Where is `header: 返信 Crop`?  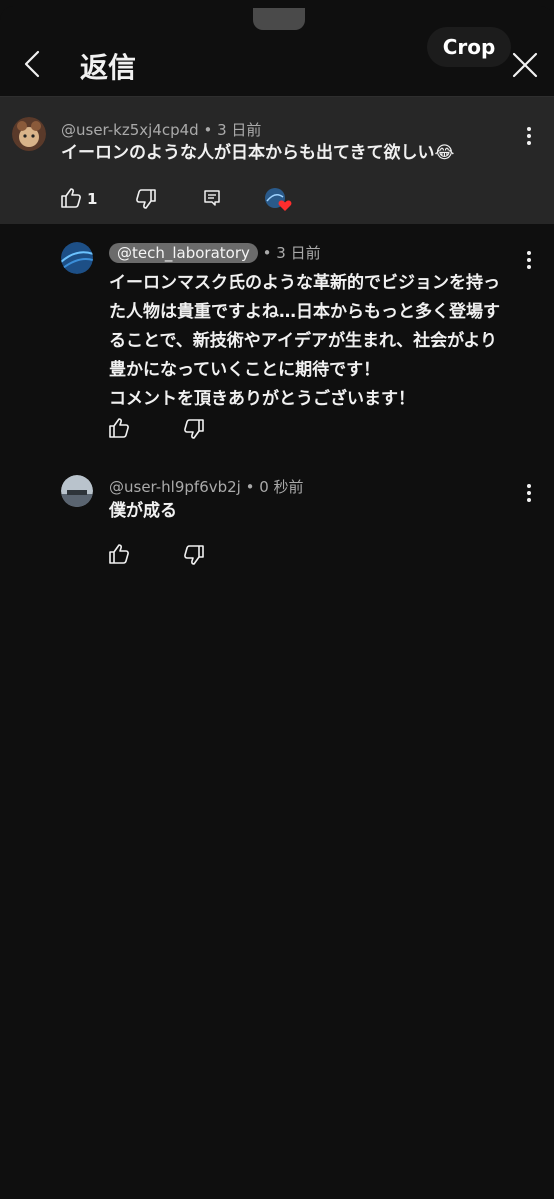
header: 返信 Crop is located at coordinates (277, 51).